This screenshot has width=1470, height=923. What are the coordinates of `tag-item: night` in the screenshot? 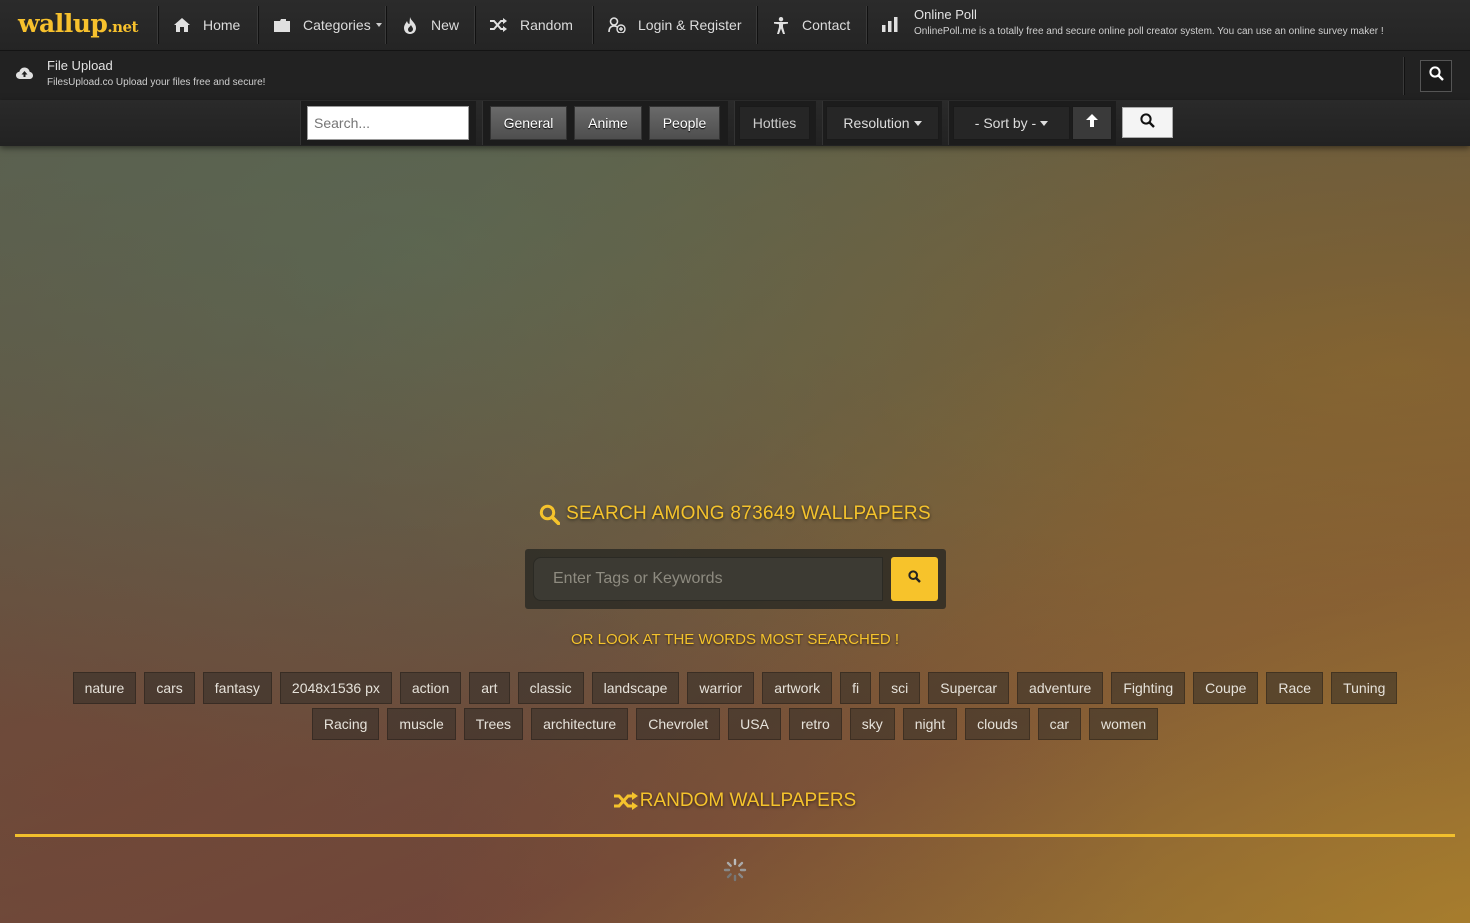 It's located at (930, 724).